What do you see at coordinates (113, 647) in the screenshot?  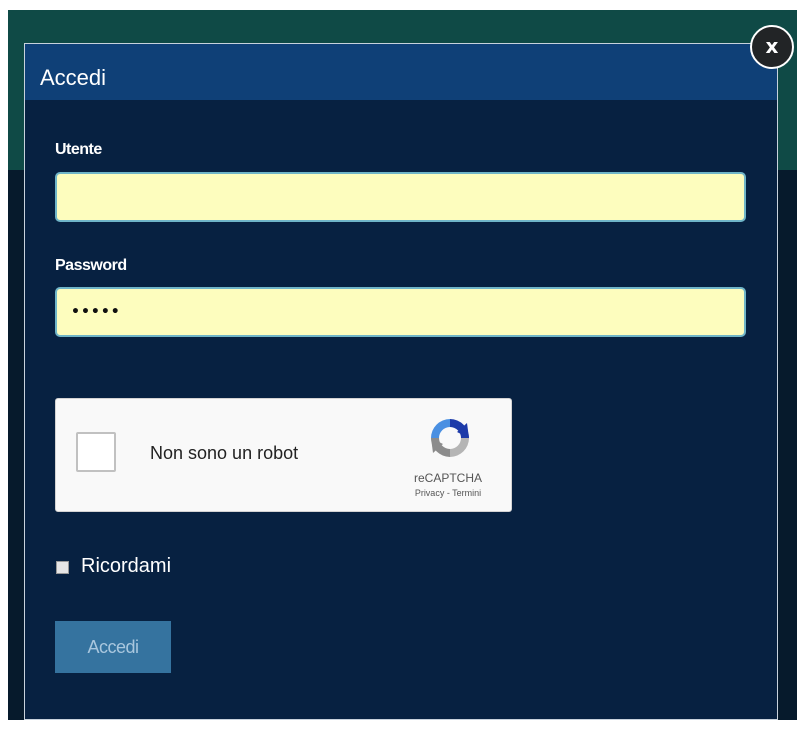 I see `login-button: Accedi` at bounding box center [113, 647].